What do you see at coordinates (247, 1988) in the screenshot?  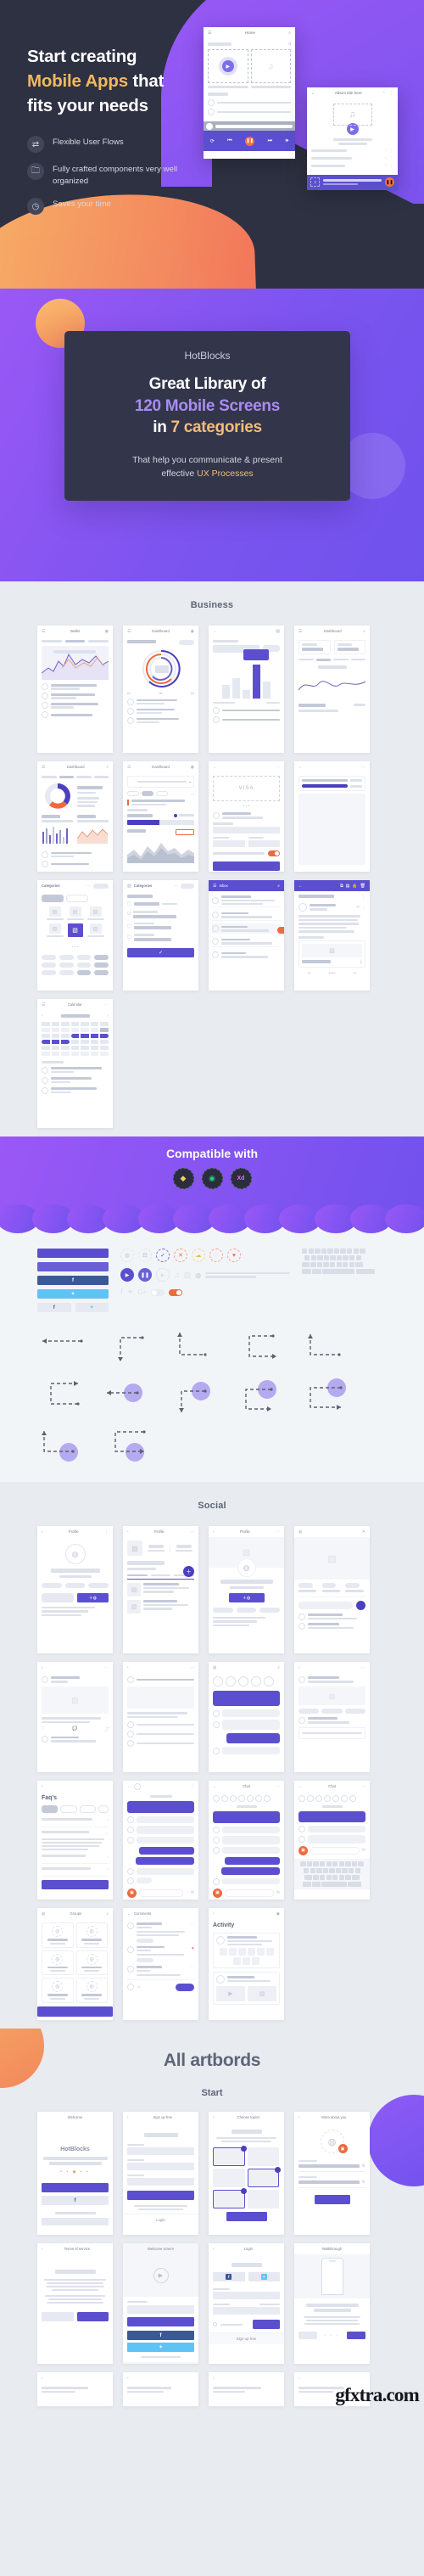 I see `activity-card: ▶ ▧` at bounding box center [247, 1988].